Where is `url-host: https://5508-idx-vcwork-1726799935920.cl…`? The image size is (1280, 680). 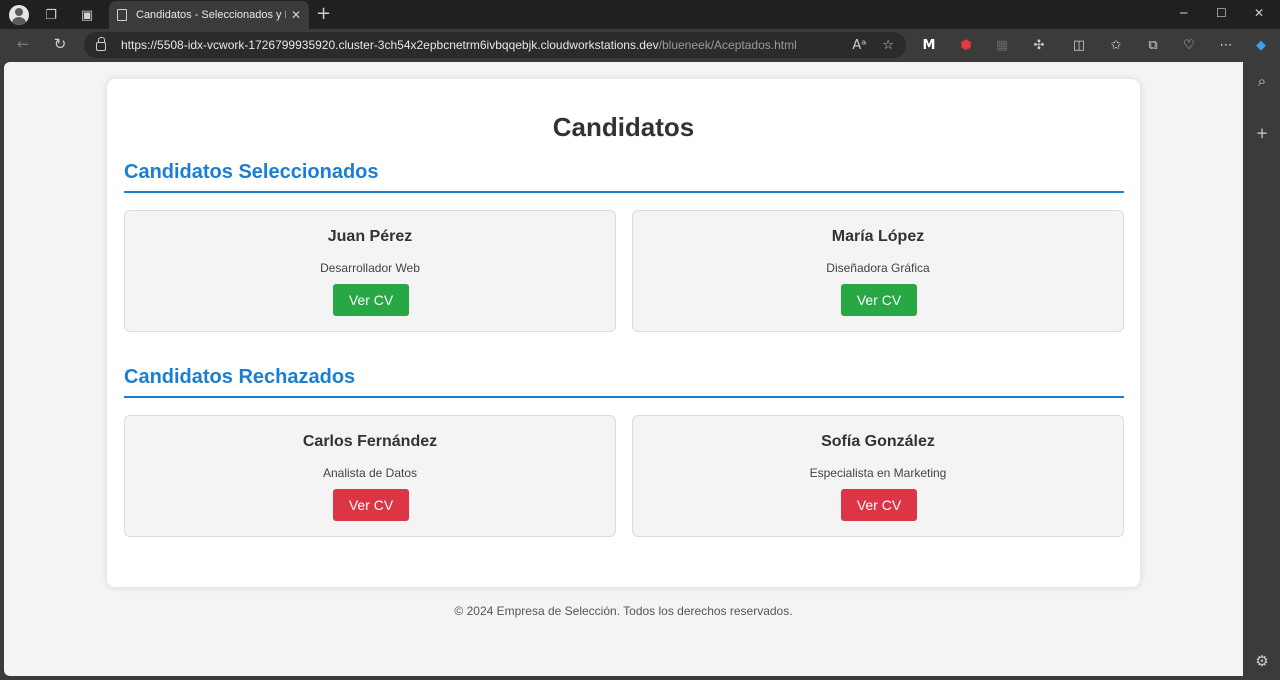 url-host: https://5508-idx-vcwork-1726799935920.cl… is located at coordinates (390, 45).